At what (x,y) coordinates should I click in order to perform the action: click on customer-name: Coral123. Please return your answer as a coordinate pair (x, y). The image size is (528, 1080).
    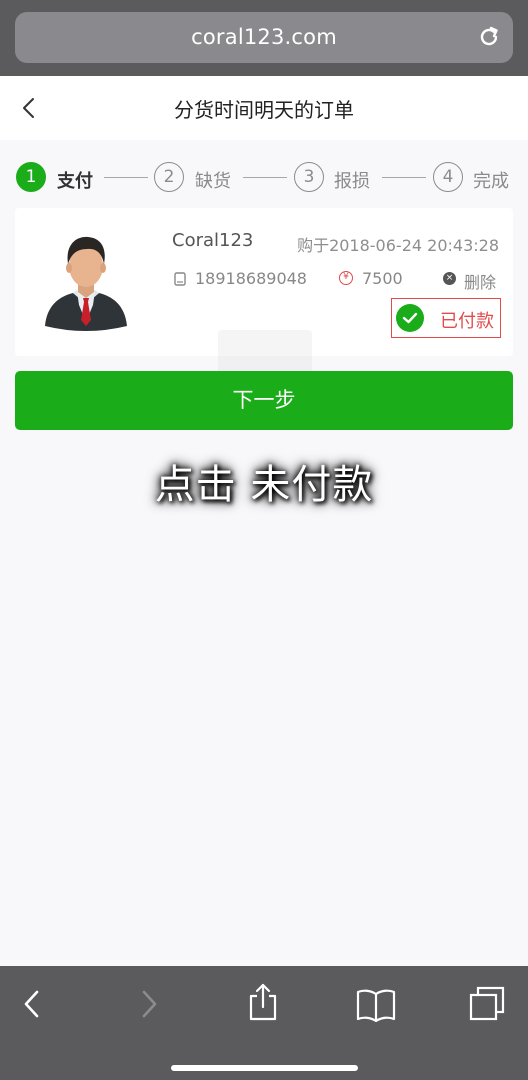
    Looking at the image, I should click on (213, 240).